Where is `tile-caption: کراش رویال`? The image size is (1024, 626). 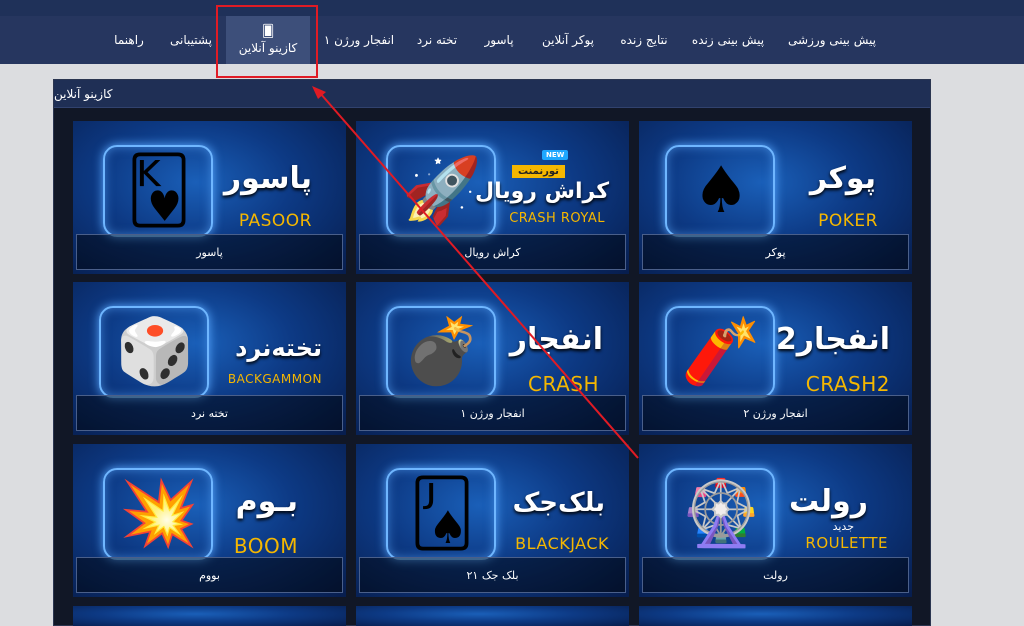 tile-caption: کراش رویال is located at coordinates (492, 252).